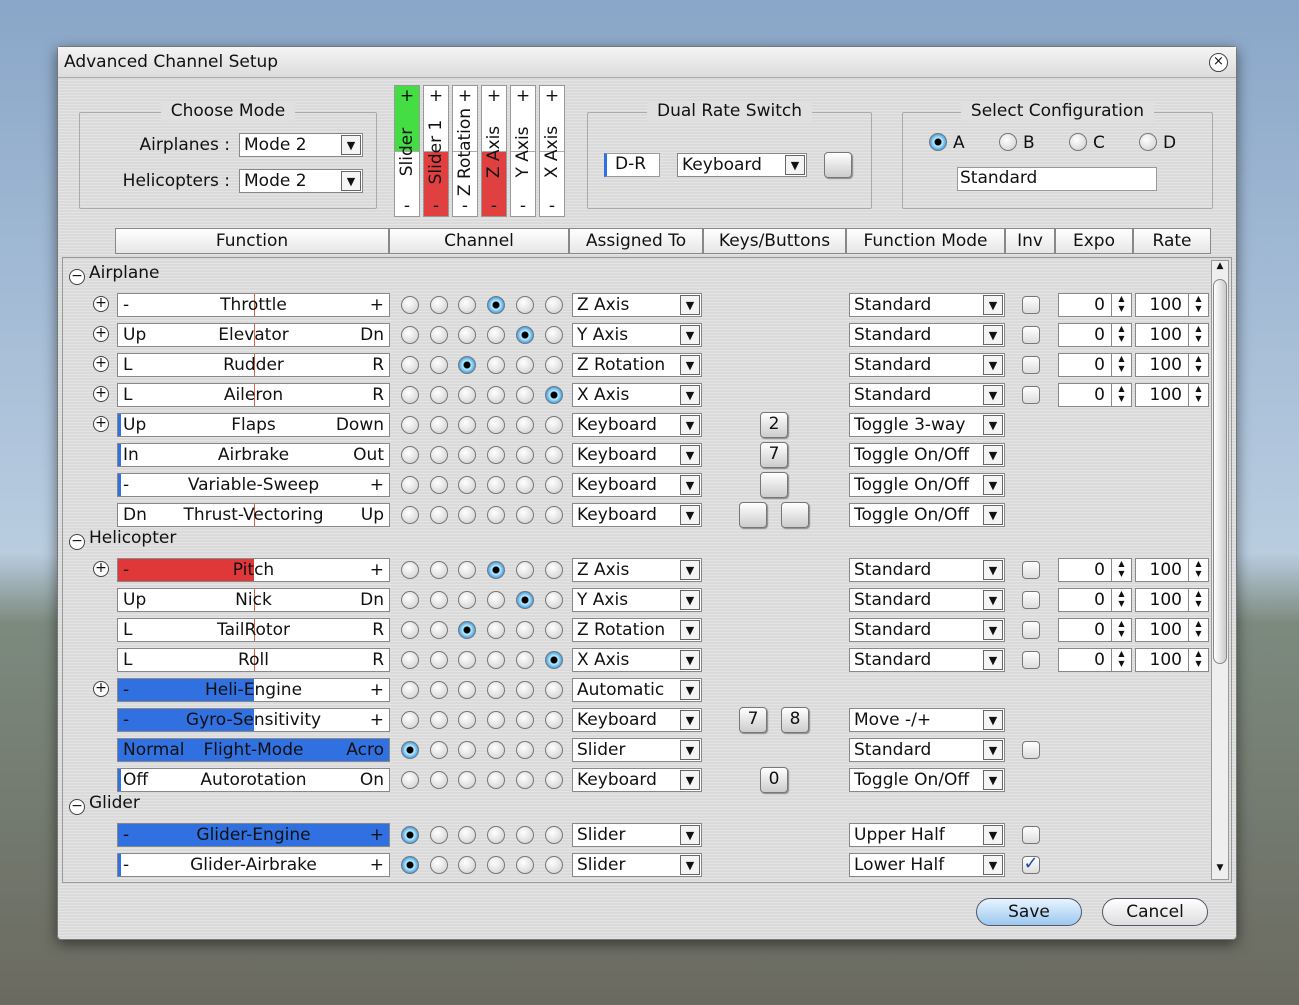 This screenshot has width=1299, height=1005. Describe the element at coordinates (753, 515) in the screenshot. I see `key-button` at that location.